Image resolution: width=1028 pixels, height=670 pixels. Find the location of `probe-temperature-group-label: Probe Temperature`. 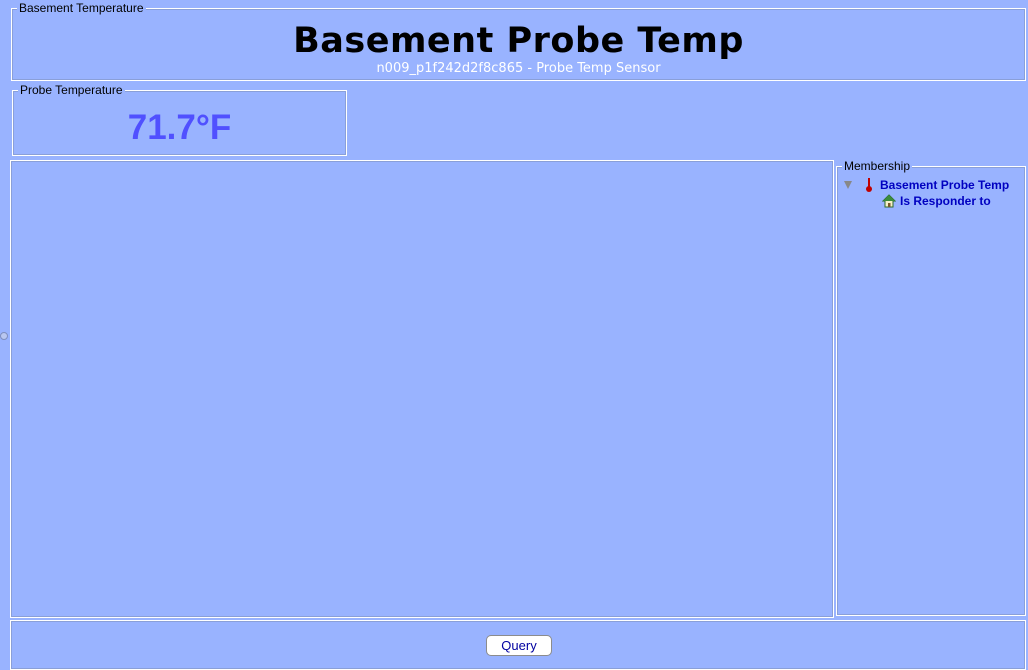

probe-temperature-group-label: Probe Temperature is located at coordinates (71, 90).